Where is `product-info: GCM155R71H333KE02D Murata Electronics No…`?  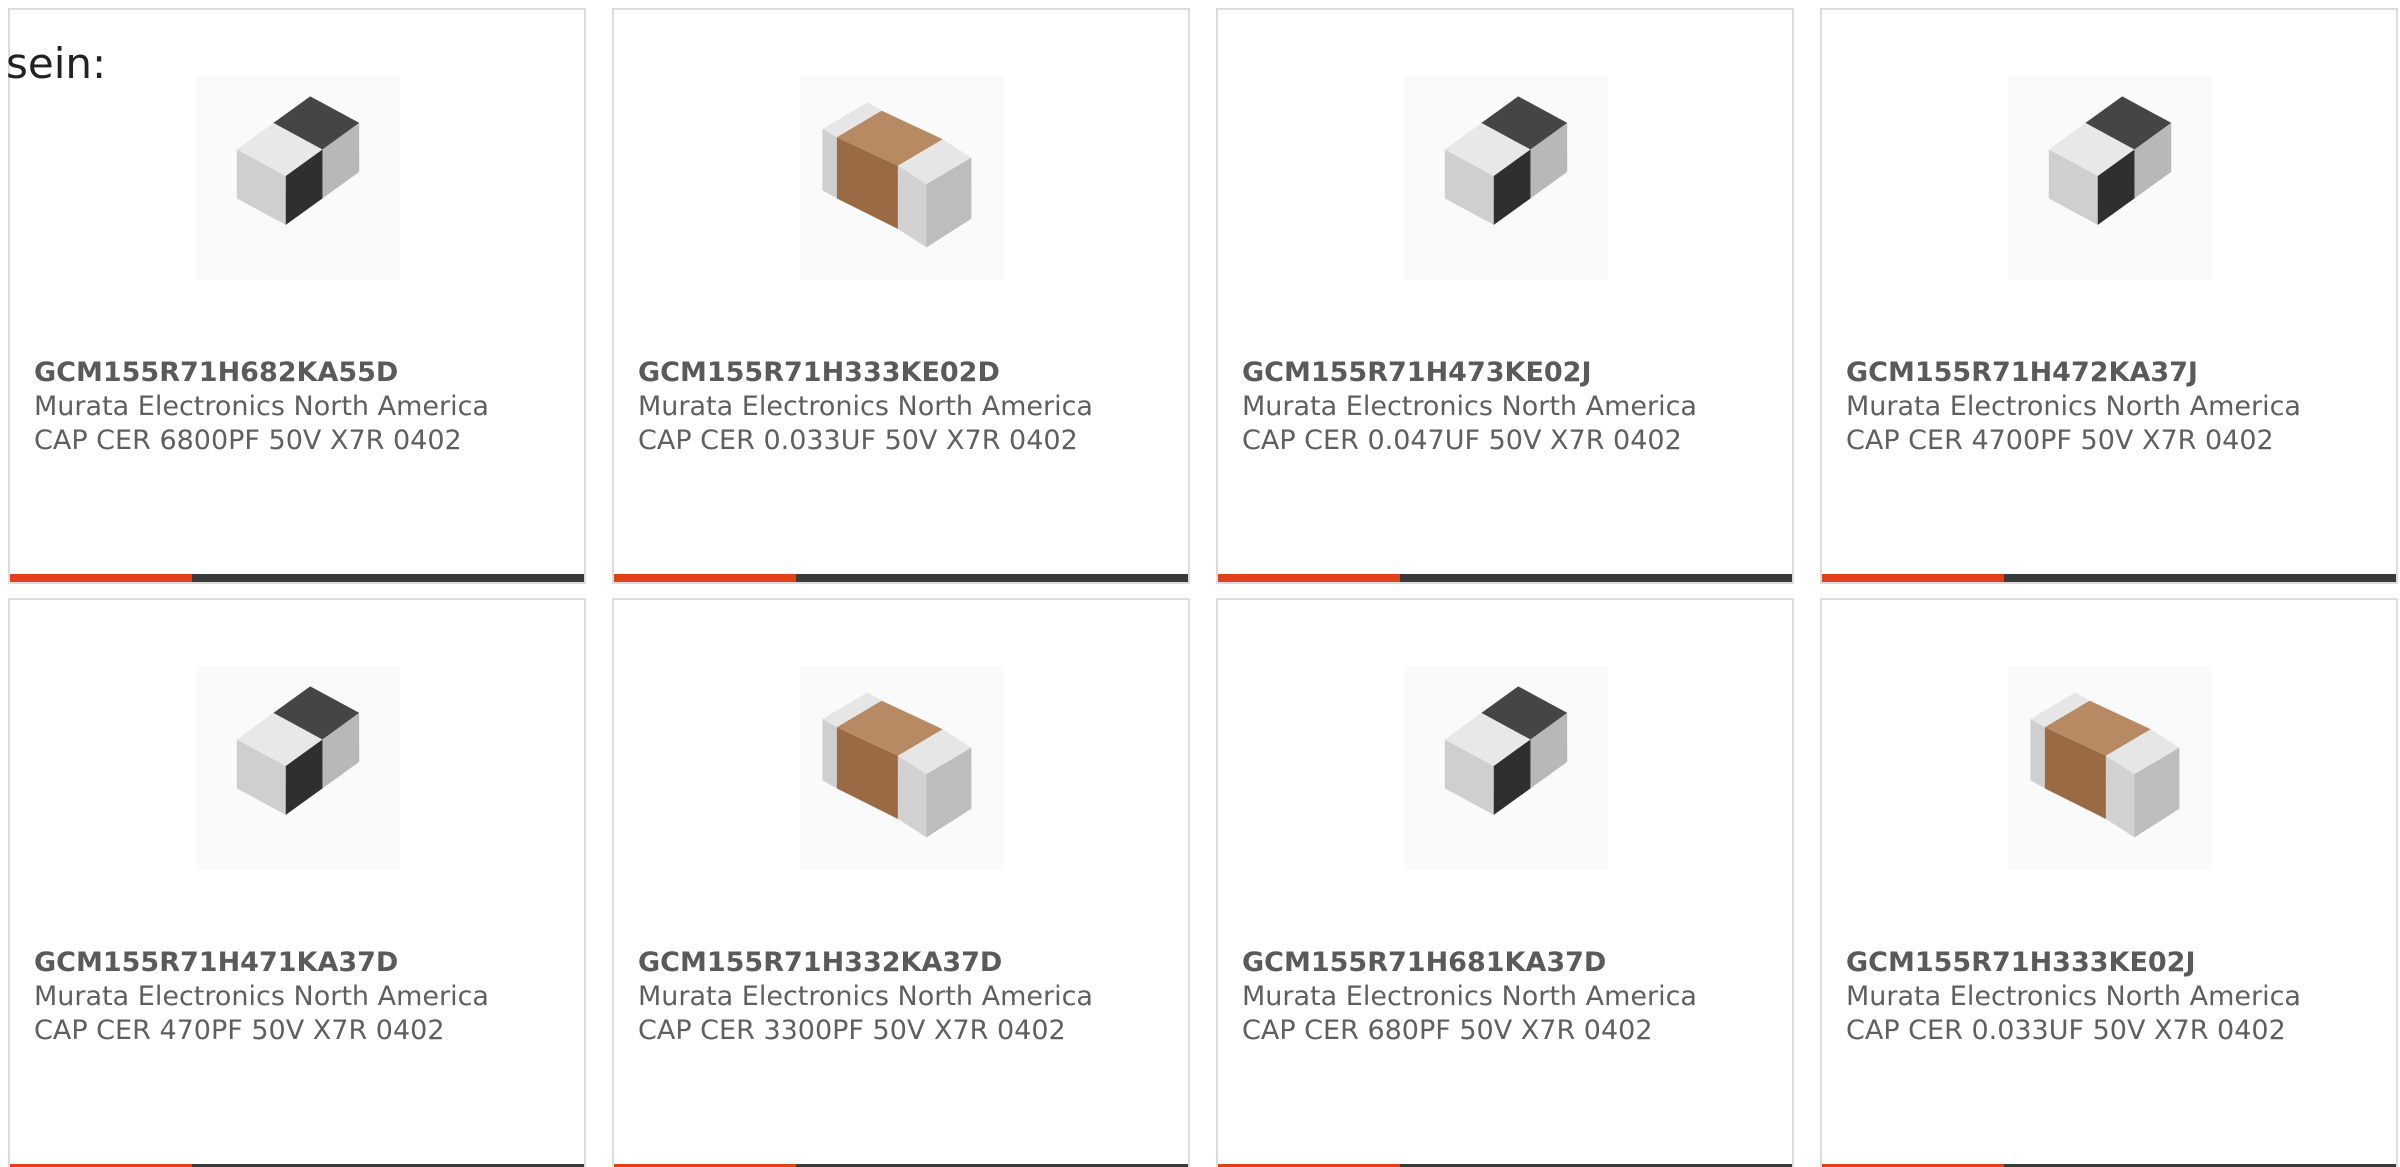
product-info: GCM155R71H333KE02D Murata Electronics No… is located at coordinates (907, 407).